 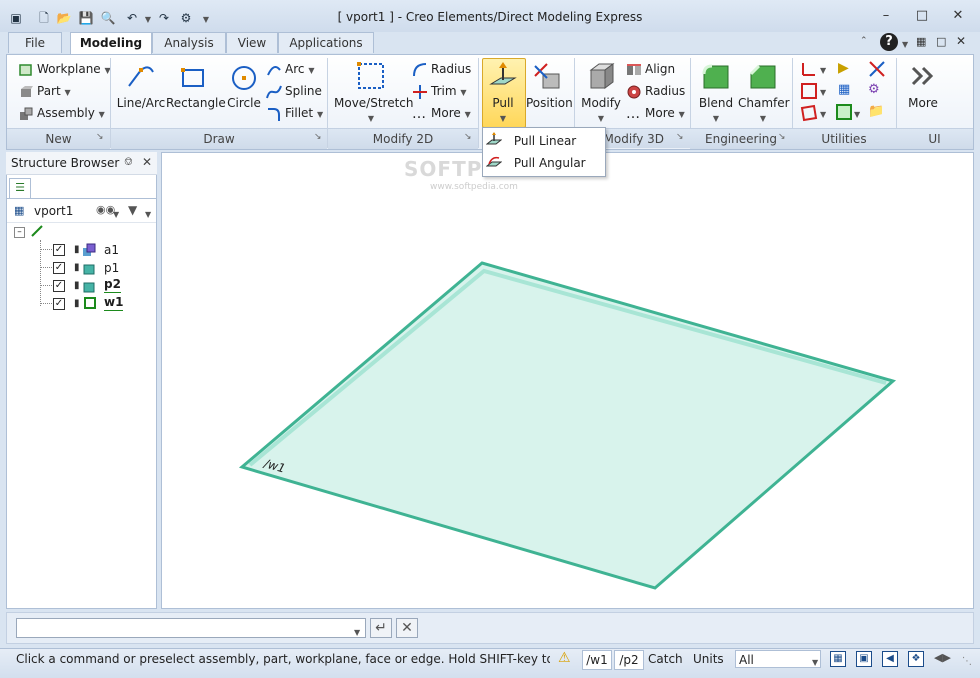 I want to click on more-2d-button: … More ▼, so click(x=441, y=113).